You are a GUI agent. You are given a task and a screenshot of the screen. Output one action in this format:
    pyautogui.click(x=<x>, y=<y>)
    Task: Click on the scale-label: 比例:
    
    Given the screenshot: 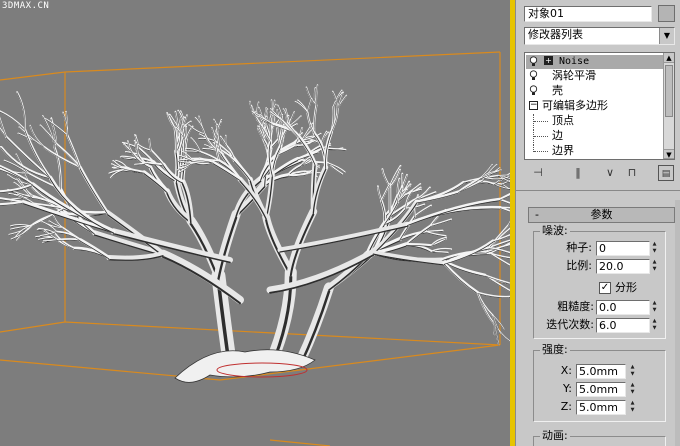 What is the action you would take?
    pyautogui.click(x=579, y=265)
    